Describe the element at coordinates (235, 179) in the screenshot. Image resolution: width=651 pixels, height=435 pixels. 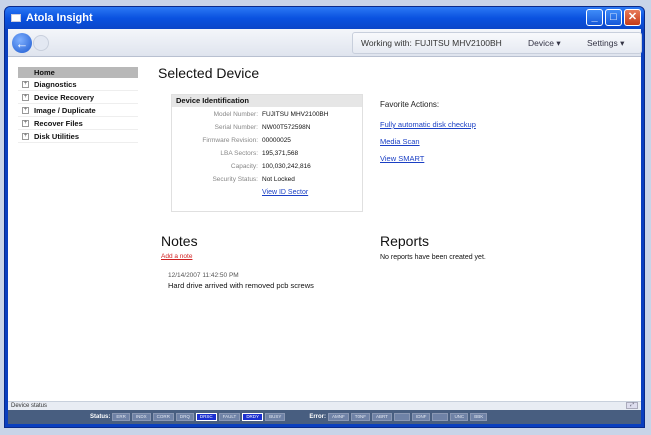
I see `device-row-key: Security Status:` at that location.